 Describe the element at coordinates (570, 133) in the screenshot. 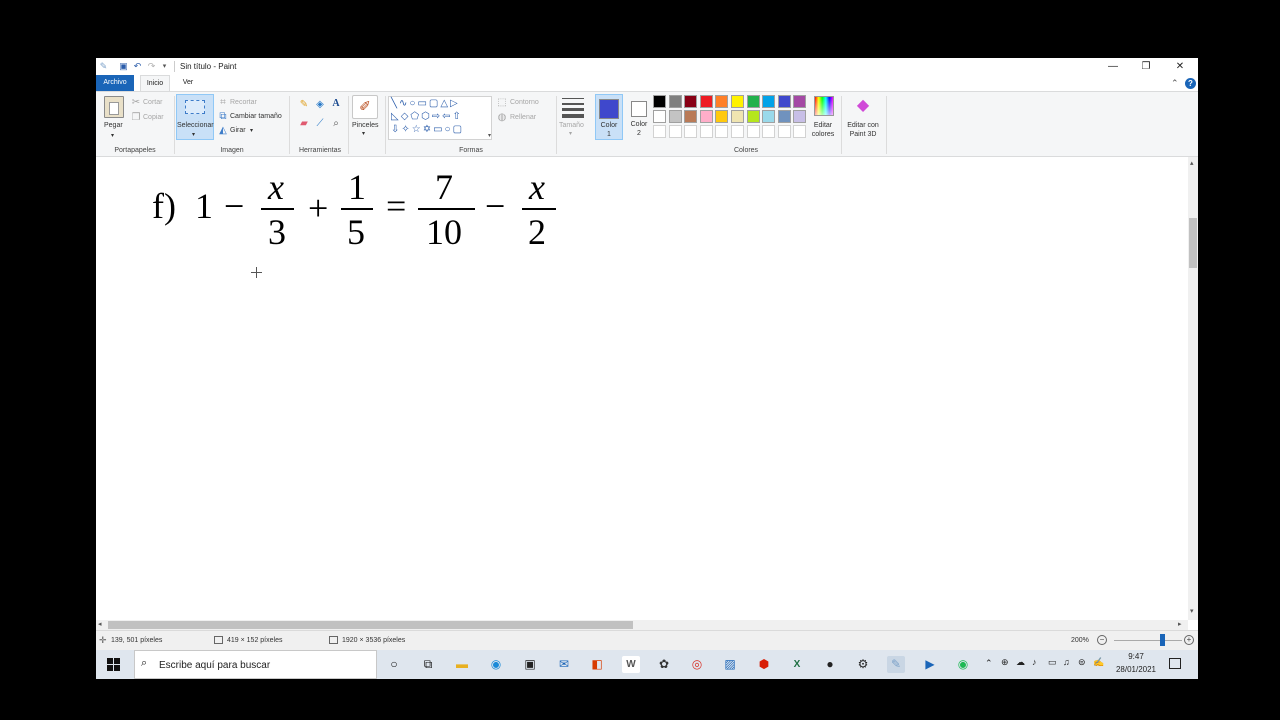

I see `size-dropdown-icon: ▾` at that location.